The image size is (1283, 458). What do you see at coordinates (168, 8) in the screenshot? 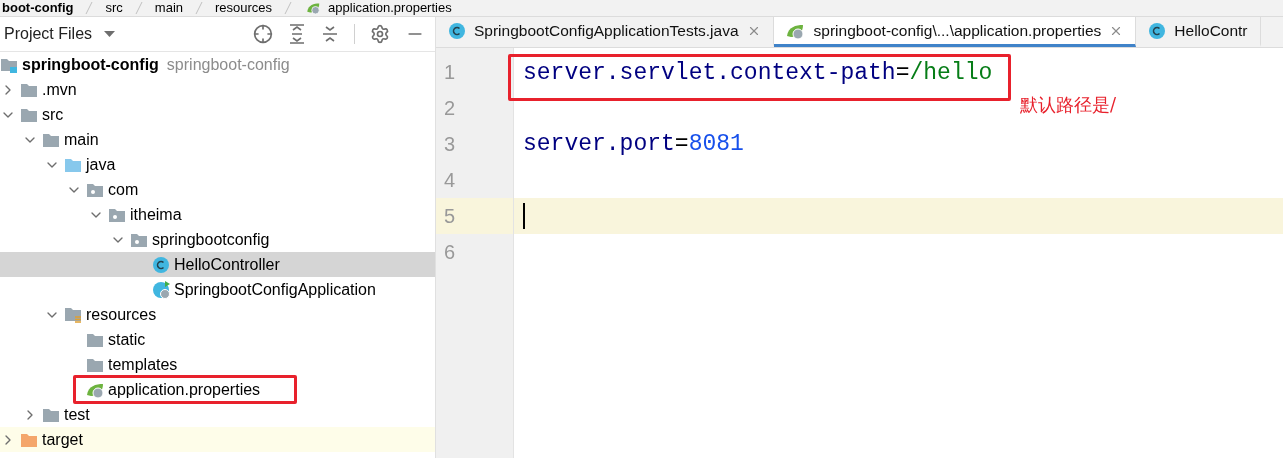
I see `breadcrumb-item: main` at bounding box center [168, 8].